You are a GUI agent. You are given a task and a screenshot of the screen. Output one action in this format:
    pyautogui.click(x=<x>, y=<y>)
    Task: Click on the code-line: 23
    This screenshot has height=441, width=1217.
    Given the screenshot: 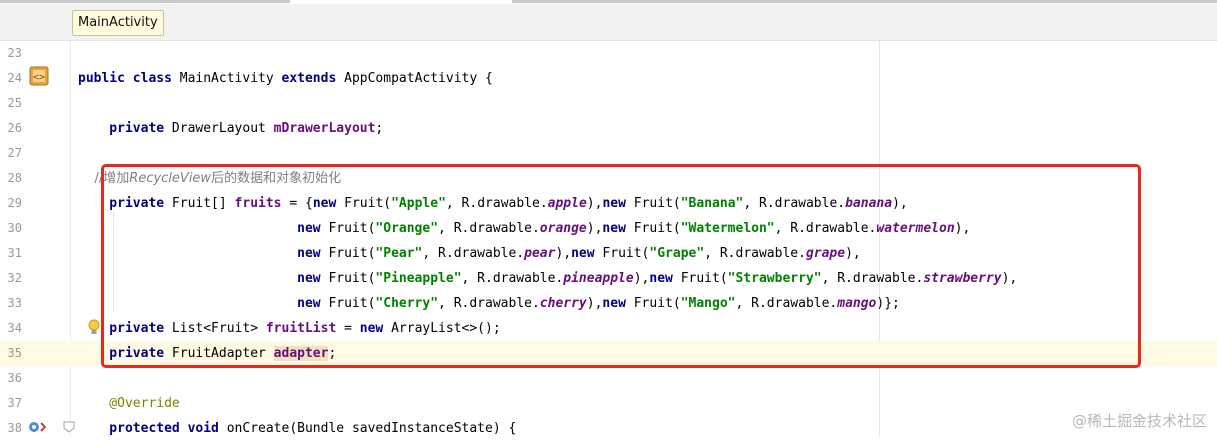 What is the action you would take?
    pyautogui.click(x=608, y=53)
    